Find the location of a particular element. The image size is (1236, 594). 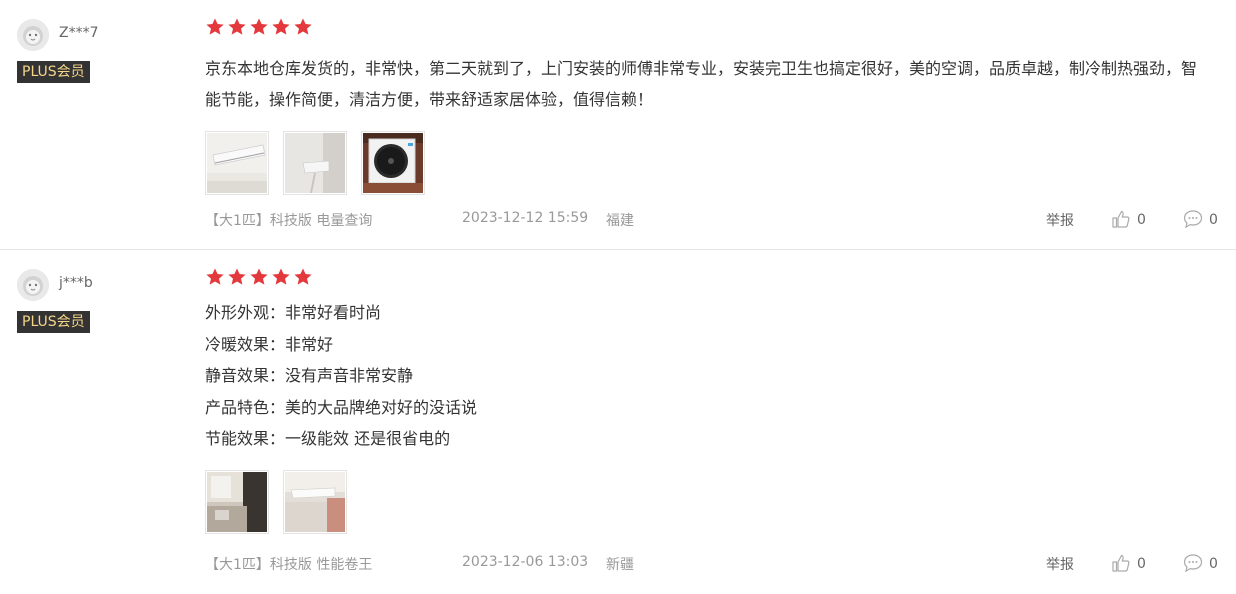

review-location: 新疆 is located at coordinates (620, 565).